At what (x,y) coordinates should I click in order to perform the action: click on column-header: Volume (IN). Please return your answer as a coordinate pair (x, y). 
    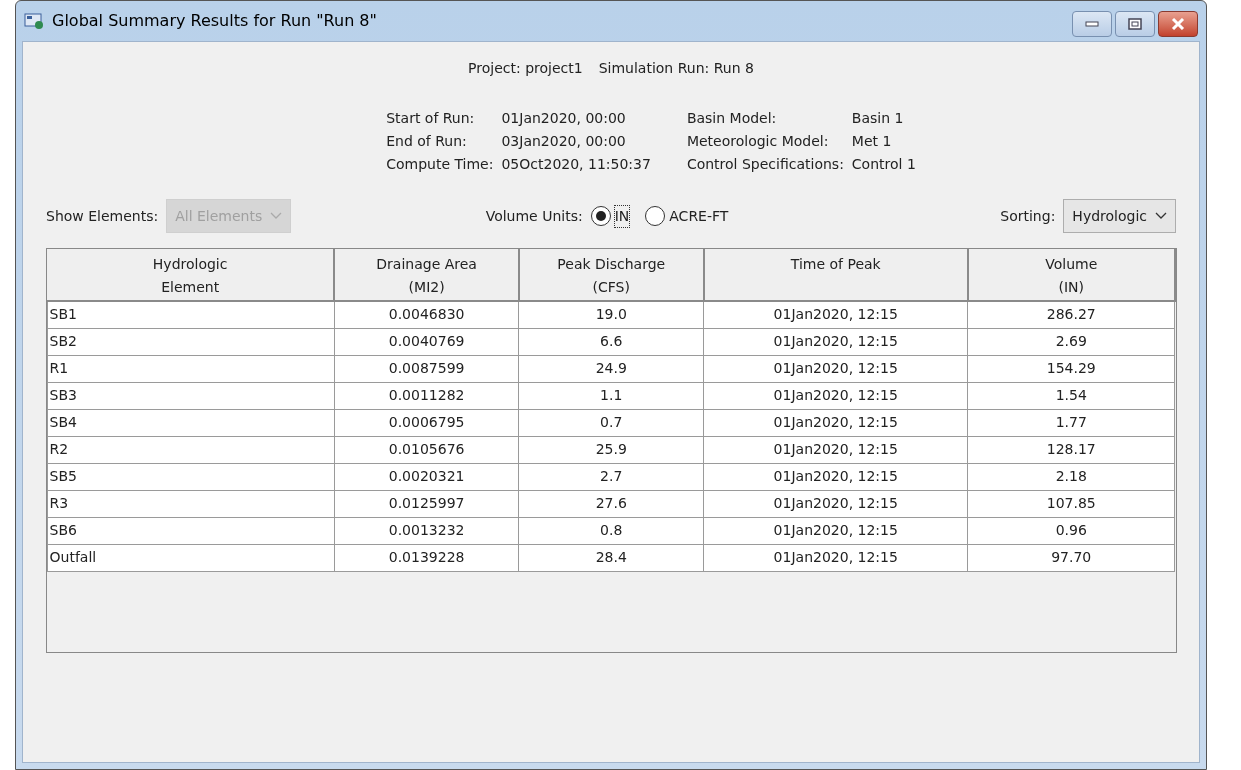
    Looking at the image, I should click on (1071, 275).